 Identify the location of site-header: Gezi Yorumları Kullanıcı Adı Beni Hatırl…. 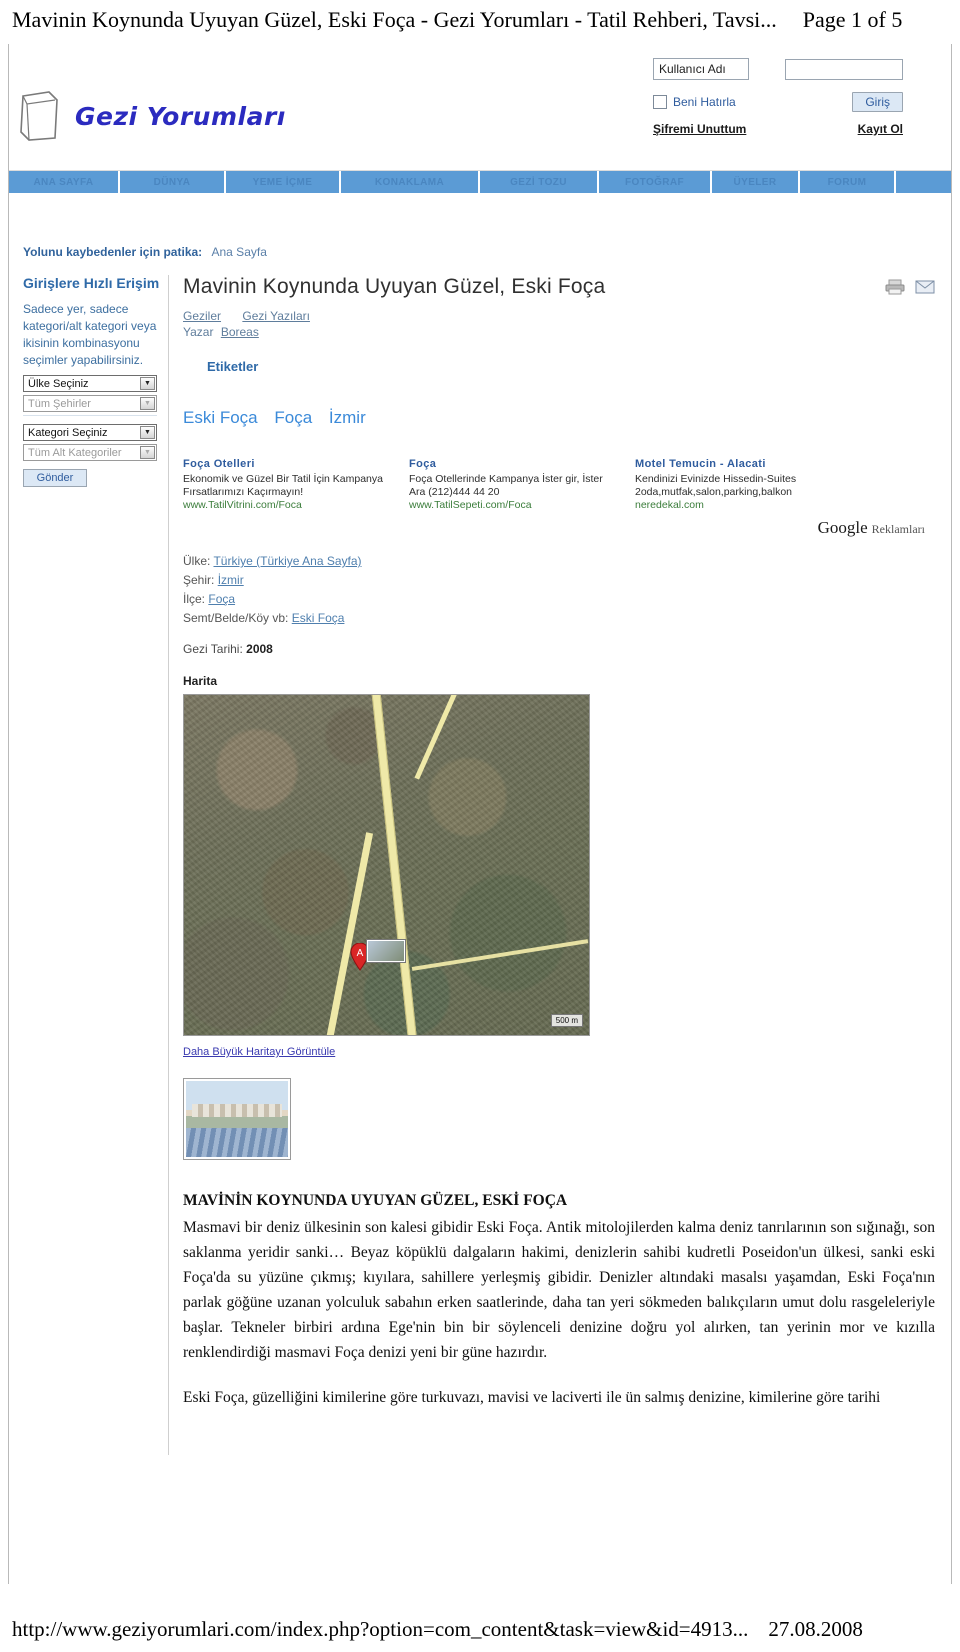
(480, 107).